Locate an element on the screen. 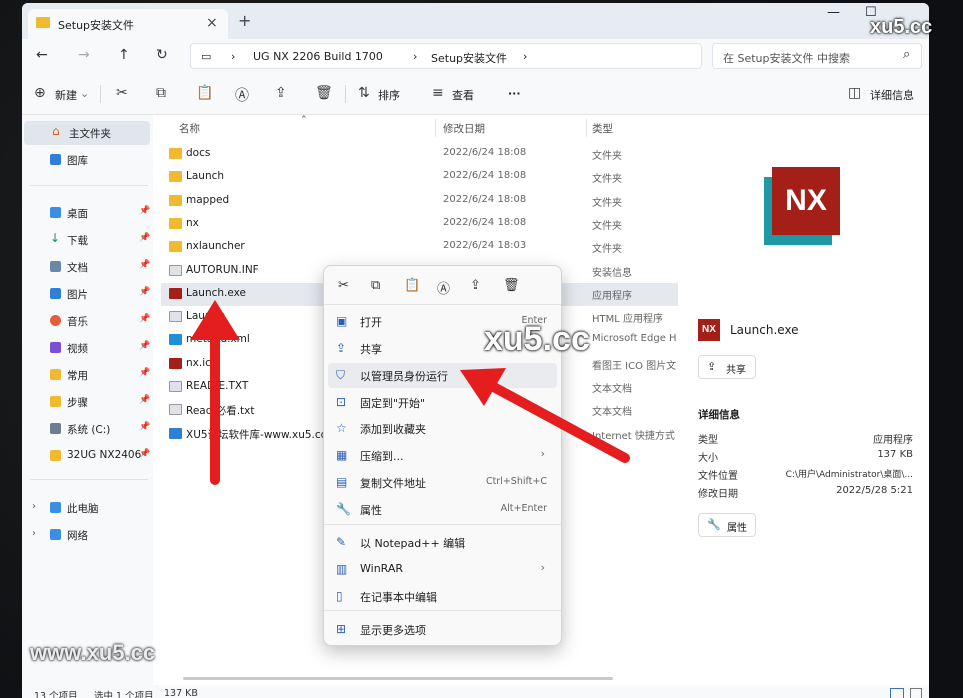 The image size is (963, 698). menu-item: ⊞ 显示更多选项 is located at coordinates (442, 629).